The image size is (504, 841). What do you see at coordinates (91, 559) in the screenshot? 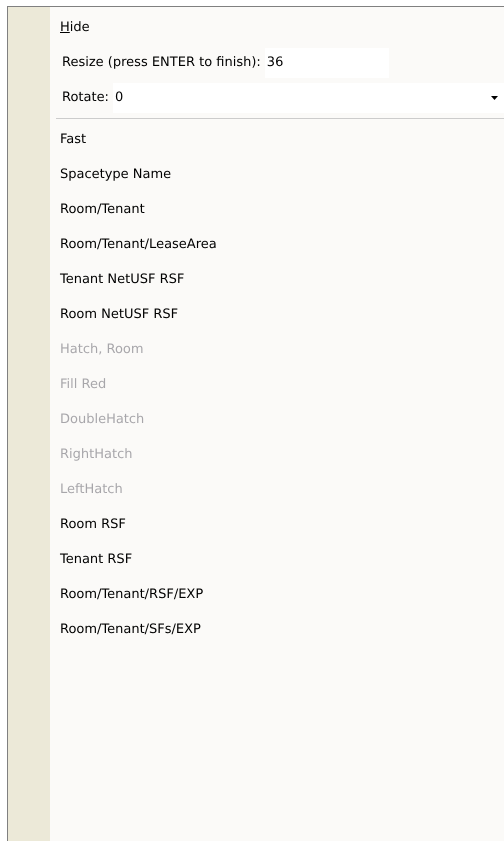
I see `menu-item: Tenant RSF` at bounding box center [91, 559].